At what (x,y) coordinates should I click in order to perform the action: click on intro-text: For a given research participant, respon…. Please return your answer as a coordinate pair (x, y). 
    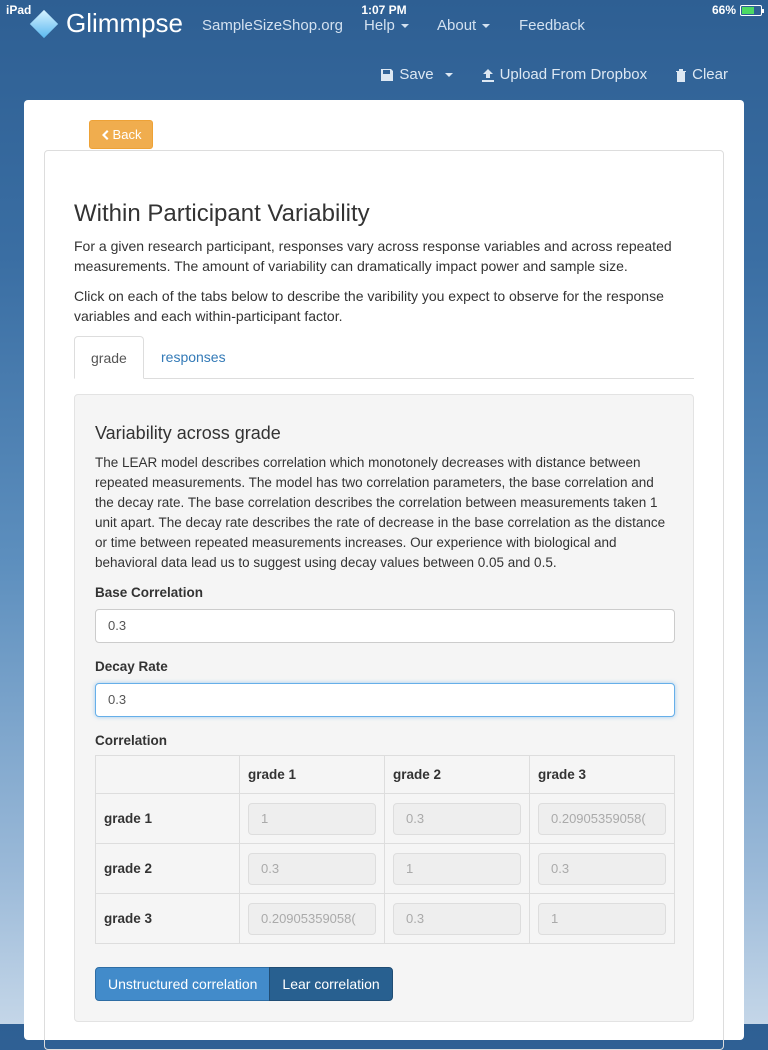
    Looking at the image, I should click on (373, 256).